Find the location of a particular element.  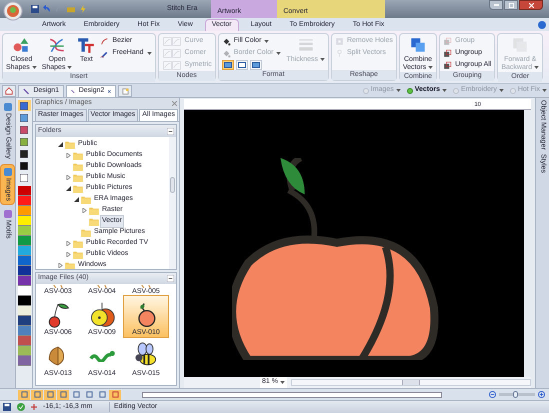

caterpillar-drawing is located at coordinates (102, 356).